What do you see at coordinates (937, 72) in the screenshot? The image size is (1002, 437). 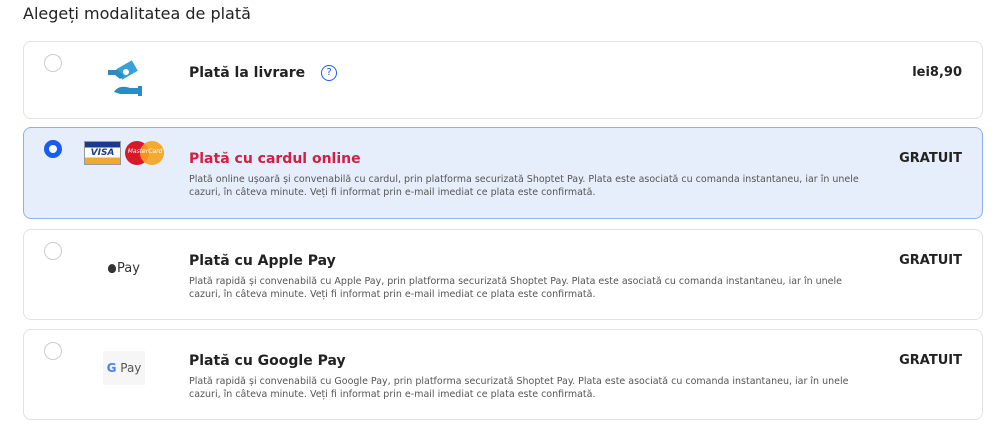 I see `option-price: lei8,90` at bounding box center [937, 72].